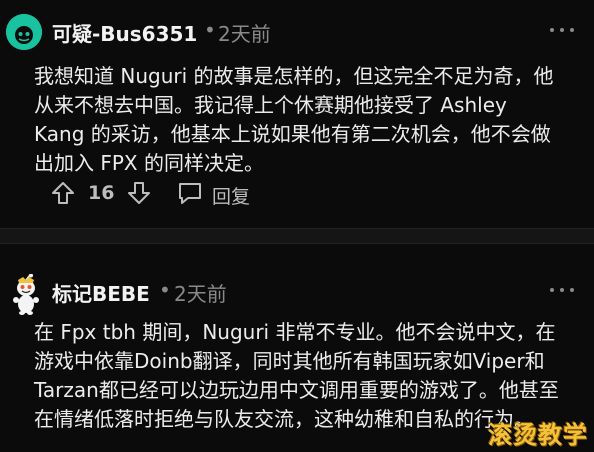  I want to click on user-avatar-icon, so click(24, 32).